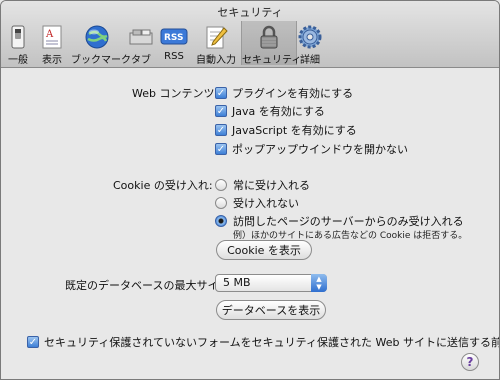  Describe the element at coordinates (271, 185) in the screenshot. I see `cookie-always-label: 常に受け入れる` at that location.